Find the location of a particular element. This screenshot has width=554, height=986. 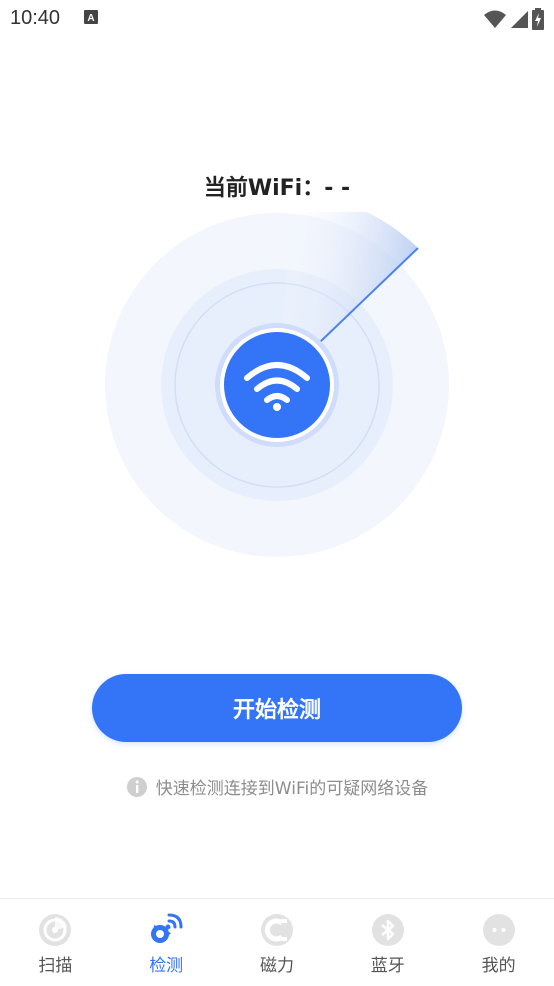

tab-scan-label: 扫描 is located at coordinates (55, 966).